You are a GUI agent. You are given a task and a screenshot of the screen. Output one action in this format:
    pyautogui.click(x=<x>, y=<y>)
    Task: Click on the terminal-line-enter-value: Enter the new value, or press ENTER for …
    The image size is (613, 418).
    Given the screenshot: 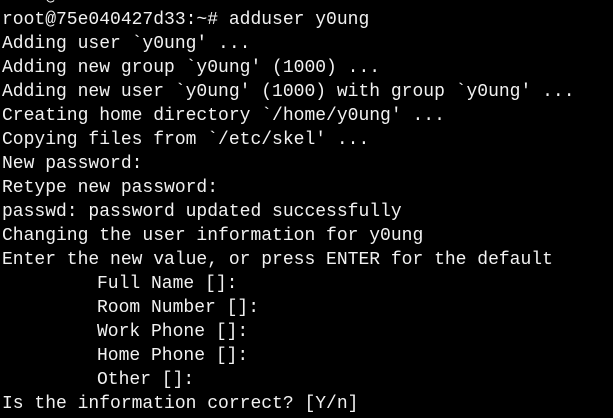 What is the action you would take?
    pyautogui.click(x=277, y=260)
    